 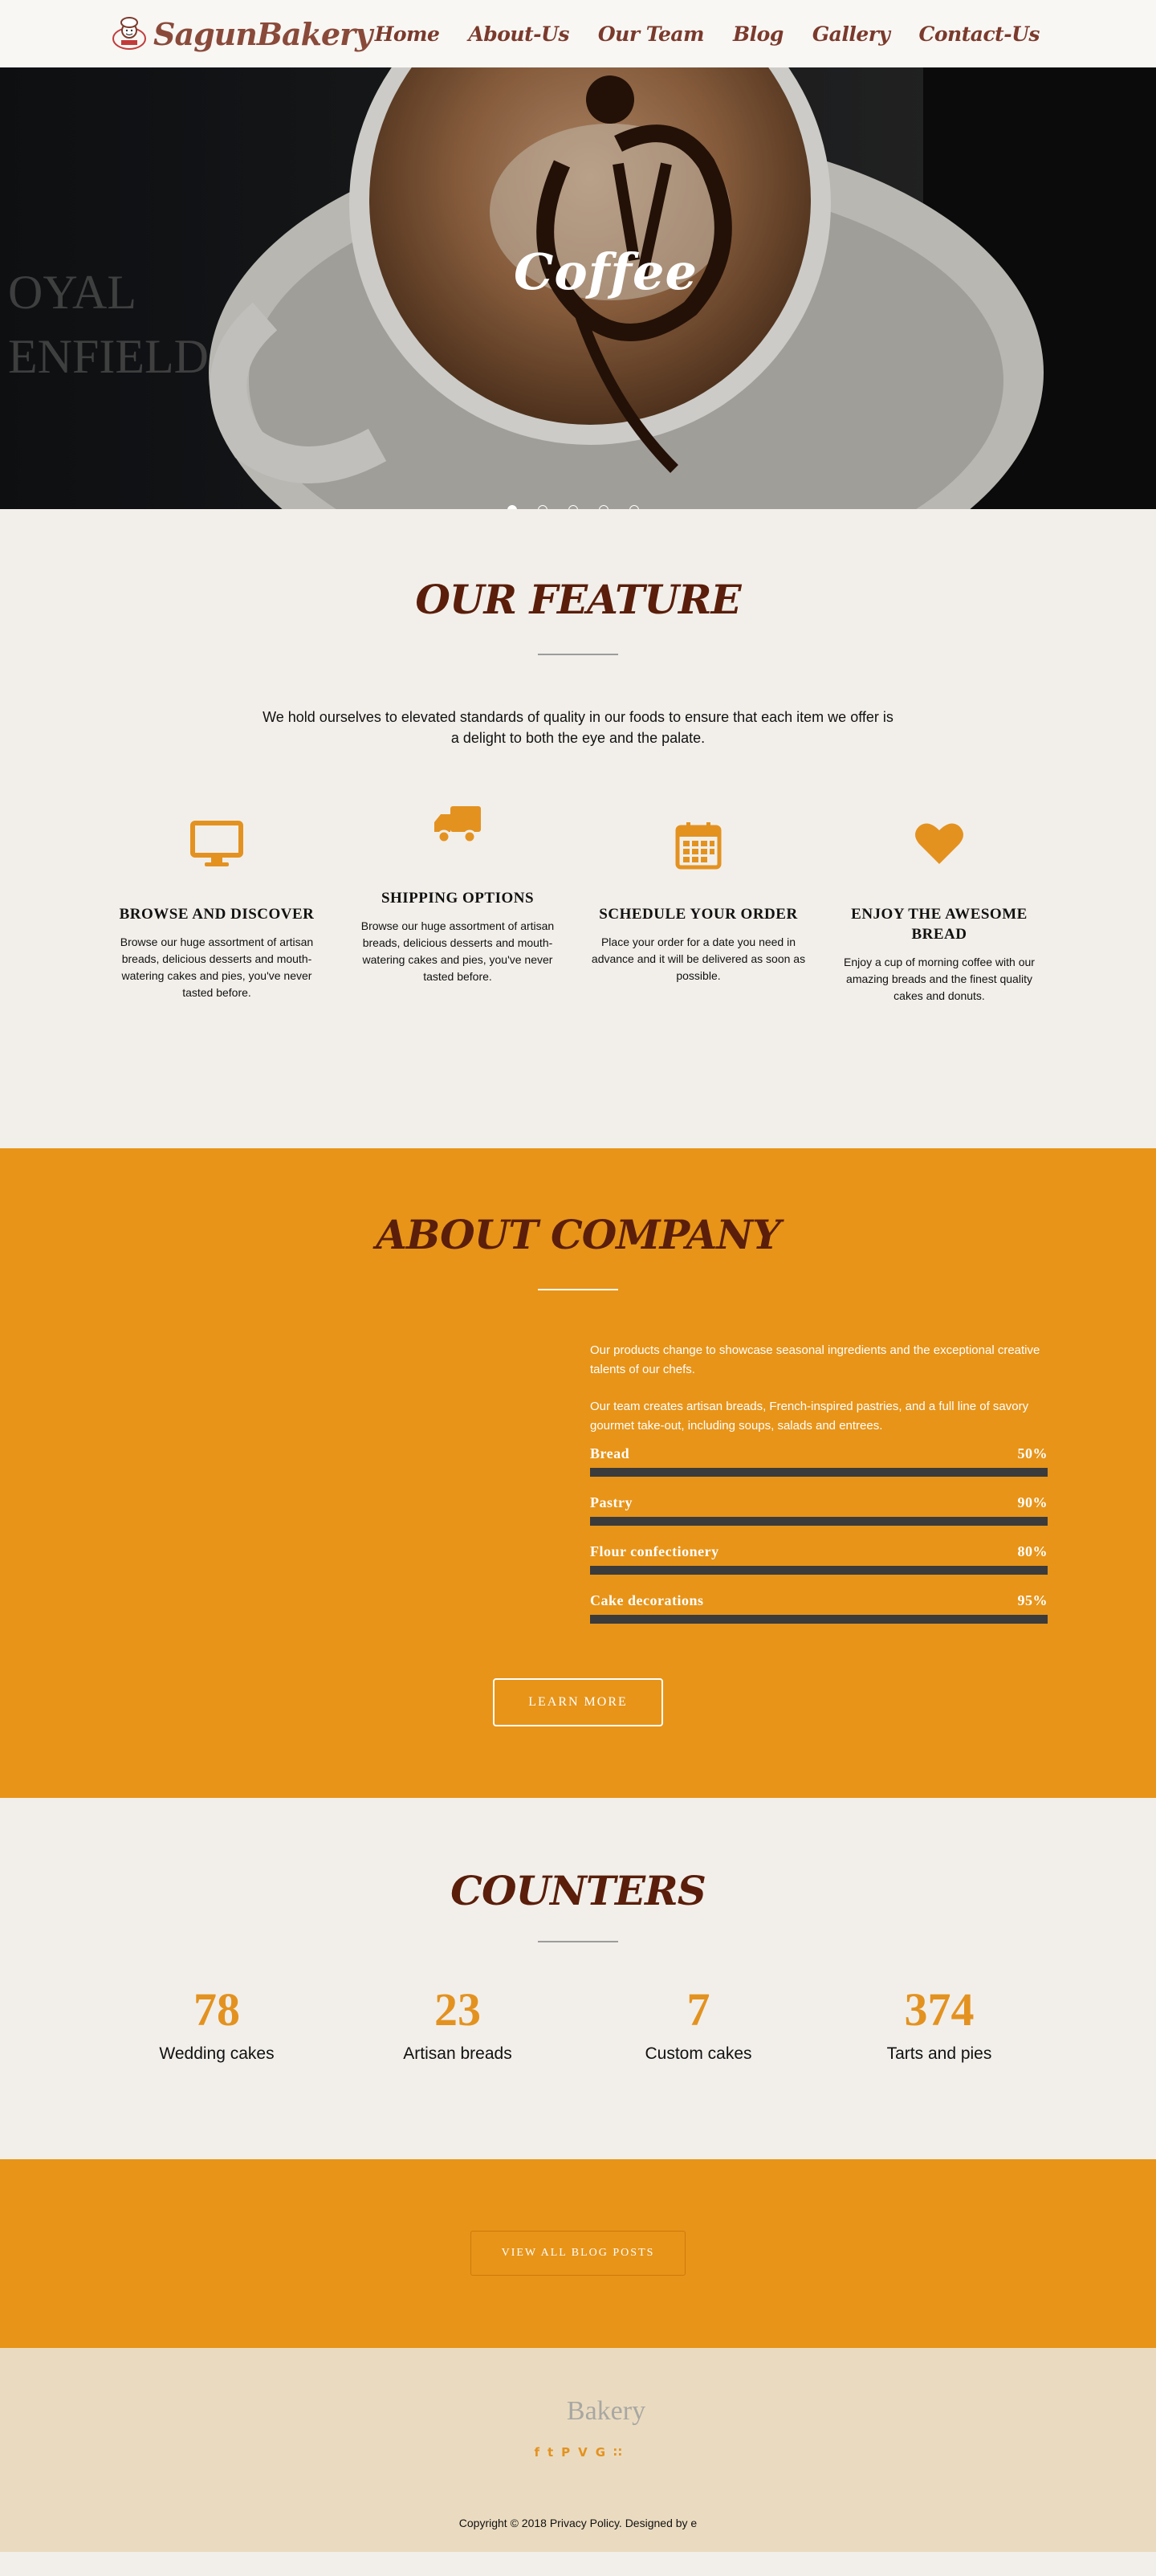 What do you see at coordinates (578, 1702) in the screenshot?
I see `learn-more-button: LEARN MORE` at bounding box center [578, 1702].